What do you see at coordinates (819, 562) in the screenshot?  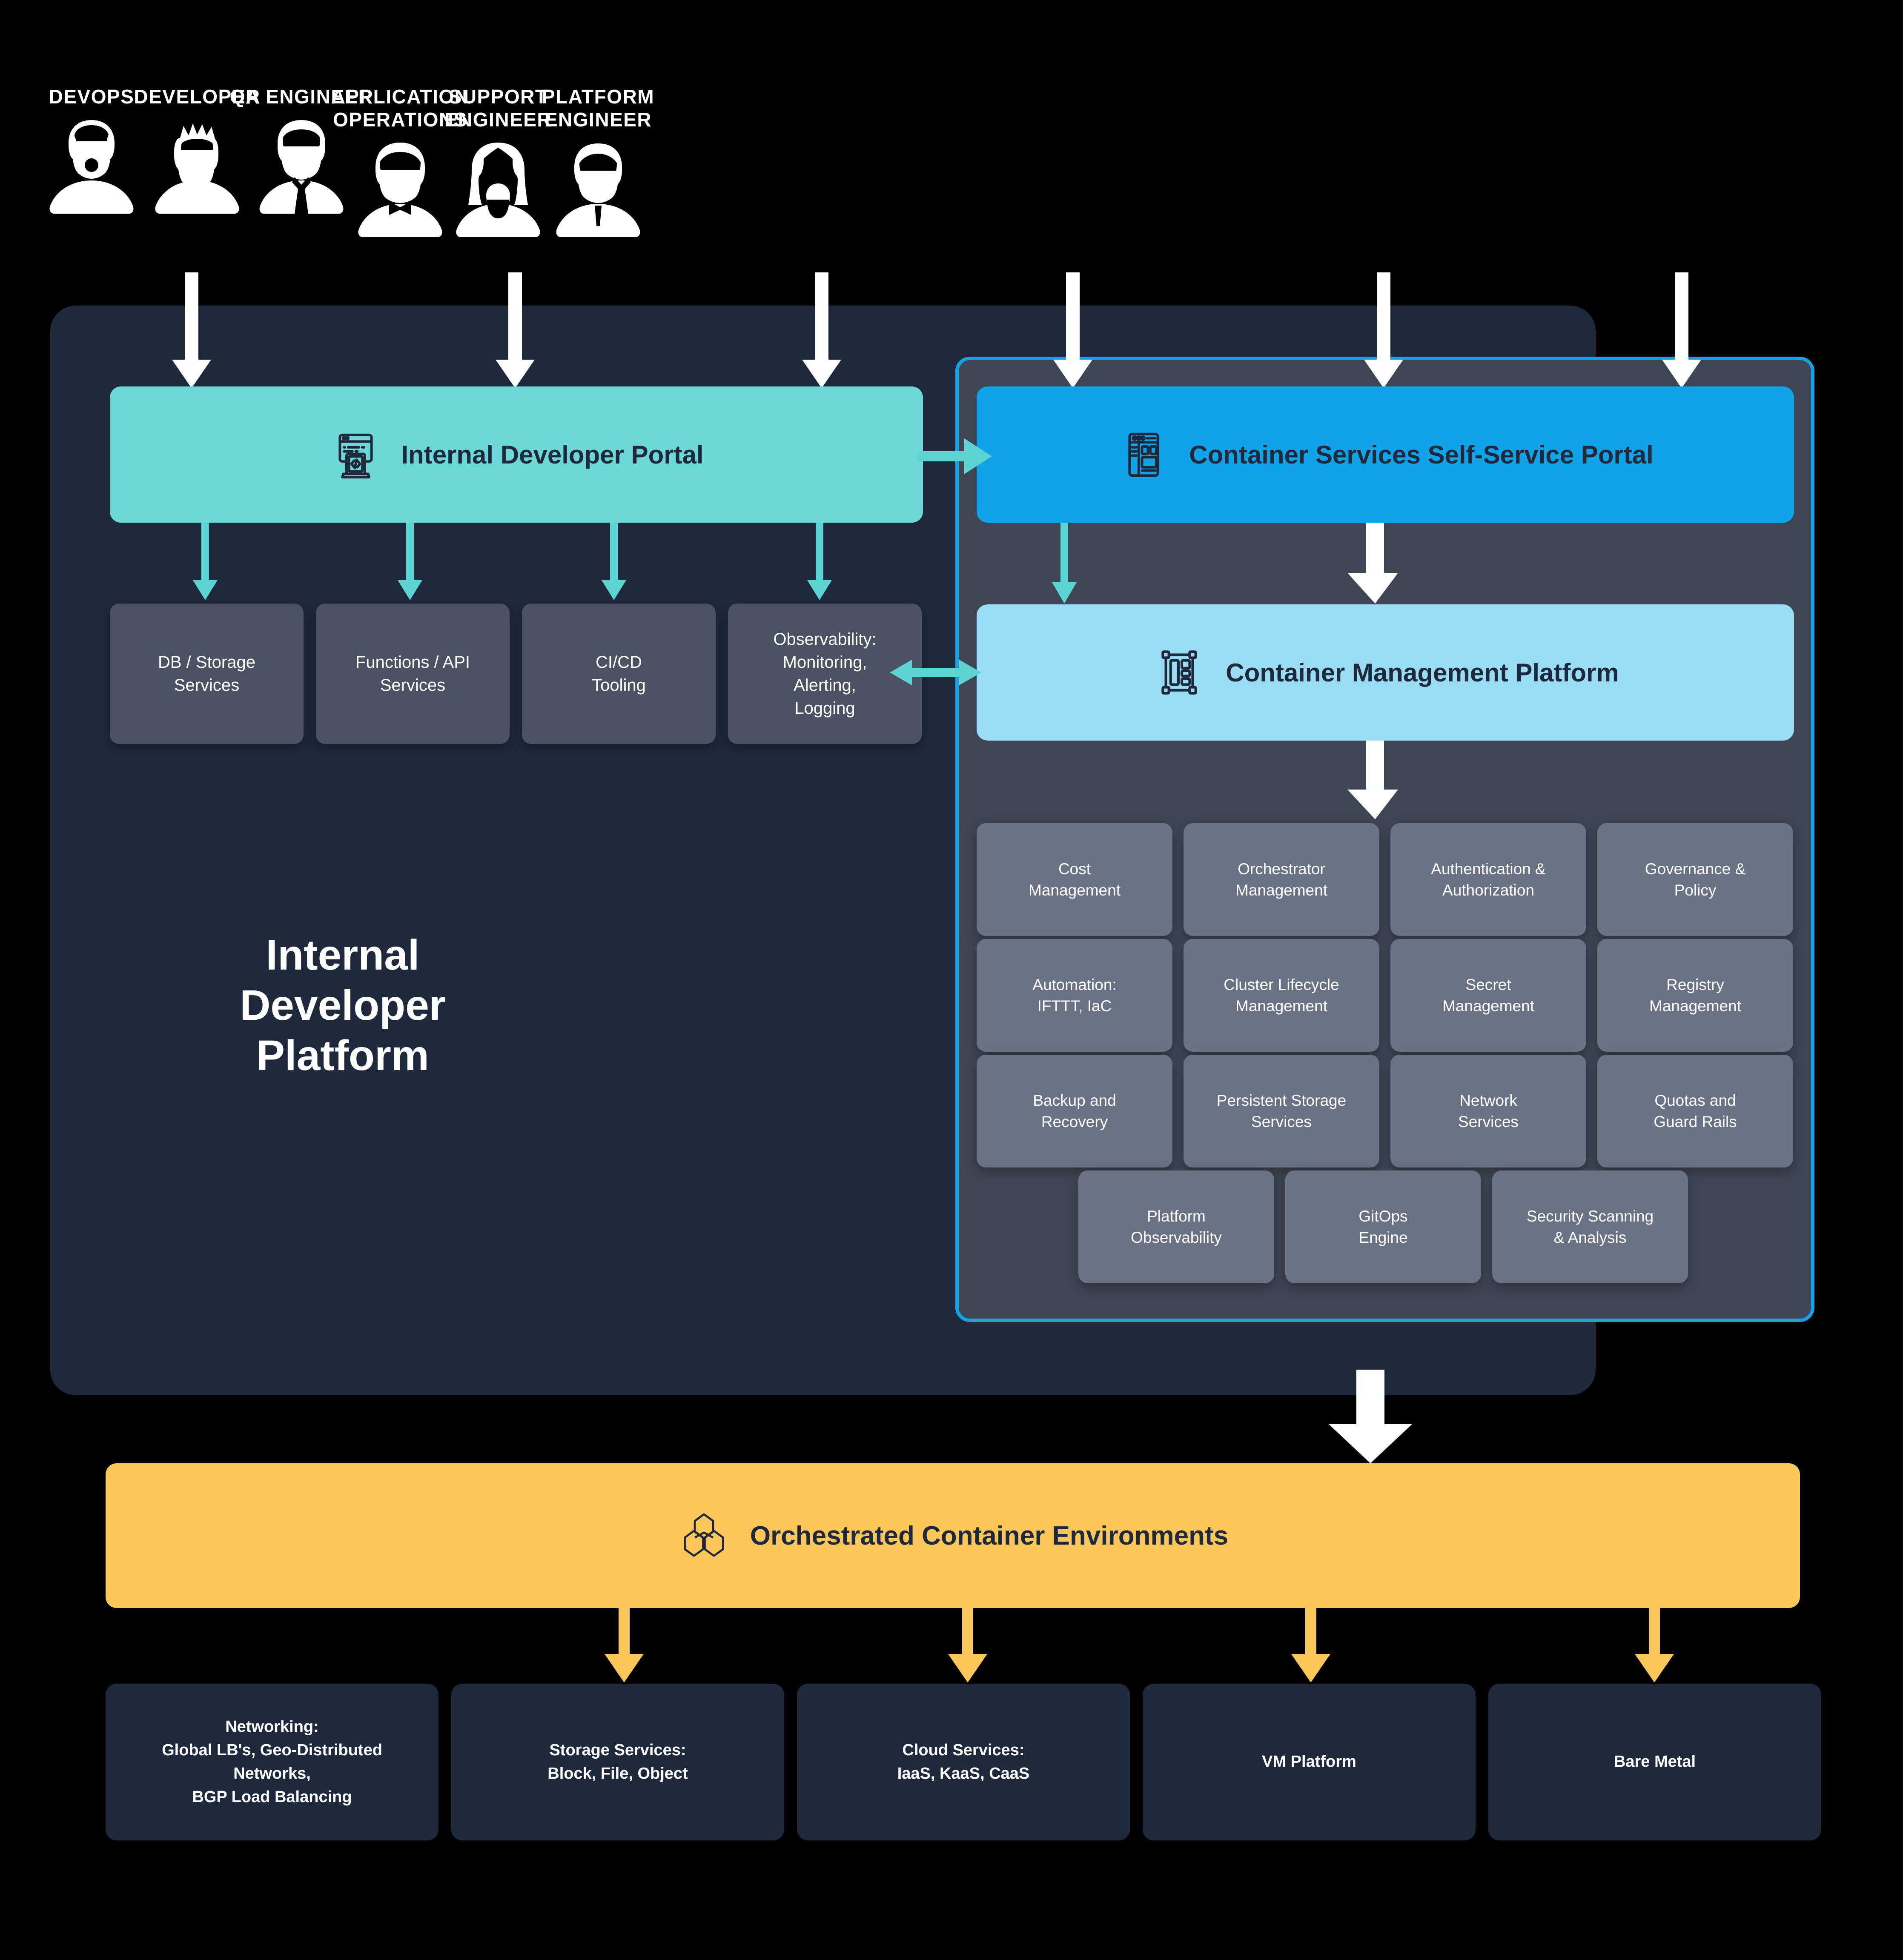 I see `arrow-portal-to-observability` at bounding box center [819, 562].